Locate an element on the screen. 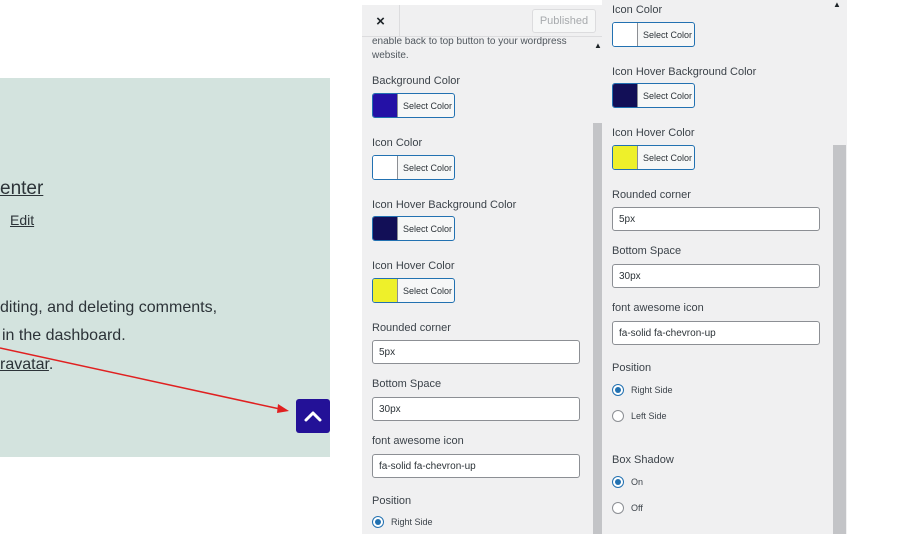 The height and width of the screenshot is (534, 900). background-color-button: Select Color is located at coordinates (413, 105).